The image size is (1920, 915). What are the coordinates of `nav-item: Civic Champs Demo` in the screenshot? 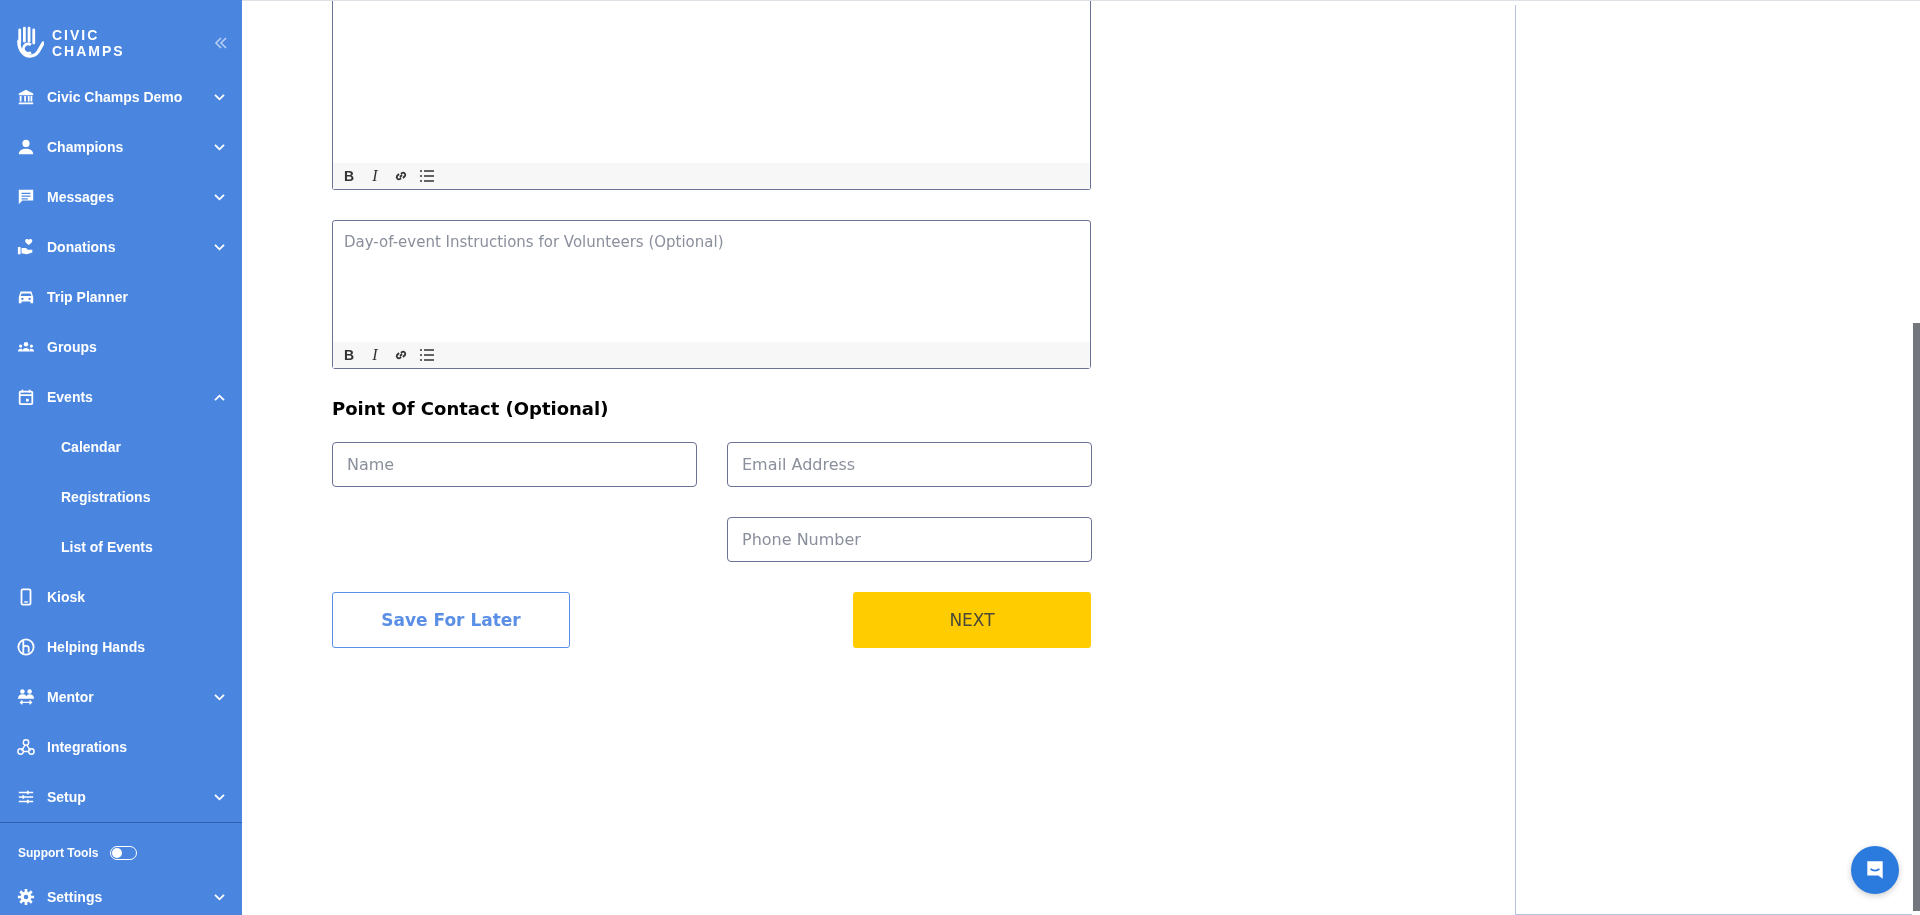 It's located at (121, 97).